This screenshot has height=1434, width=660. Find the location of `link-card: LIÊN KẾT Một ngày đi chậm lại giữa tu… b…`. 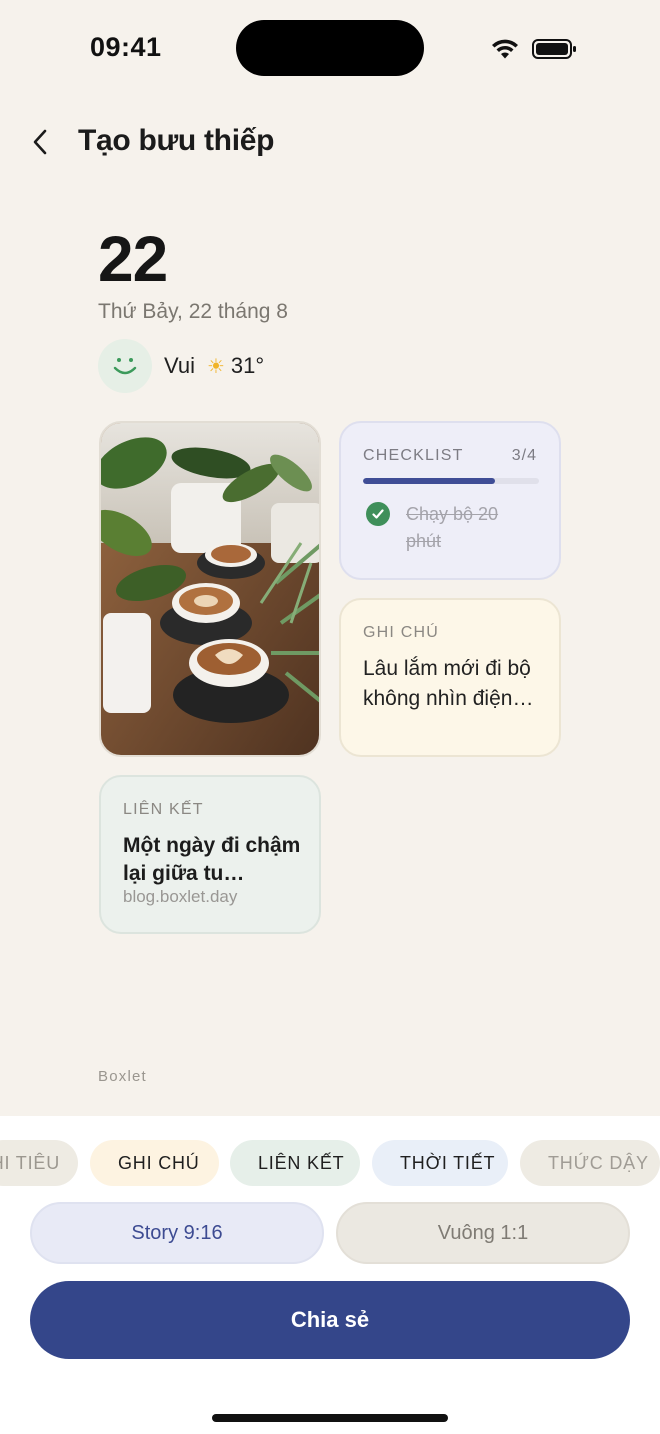

link-card: LIÊN KẾT Một ngày đi chậm lại giữa tu… b… is located at coordinates (210, 854).